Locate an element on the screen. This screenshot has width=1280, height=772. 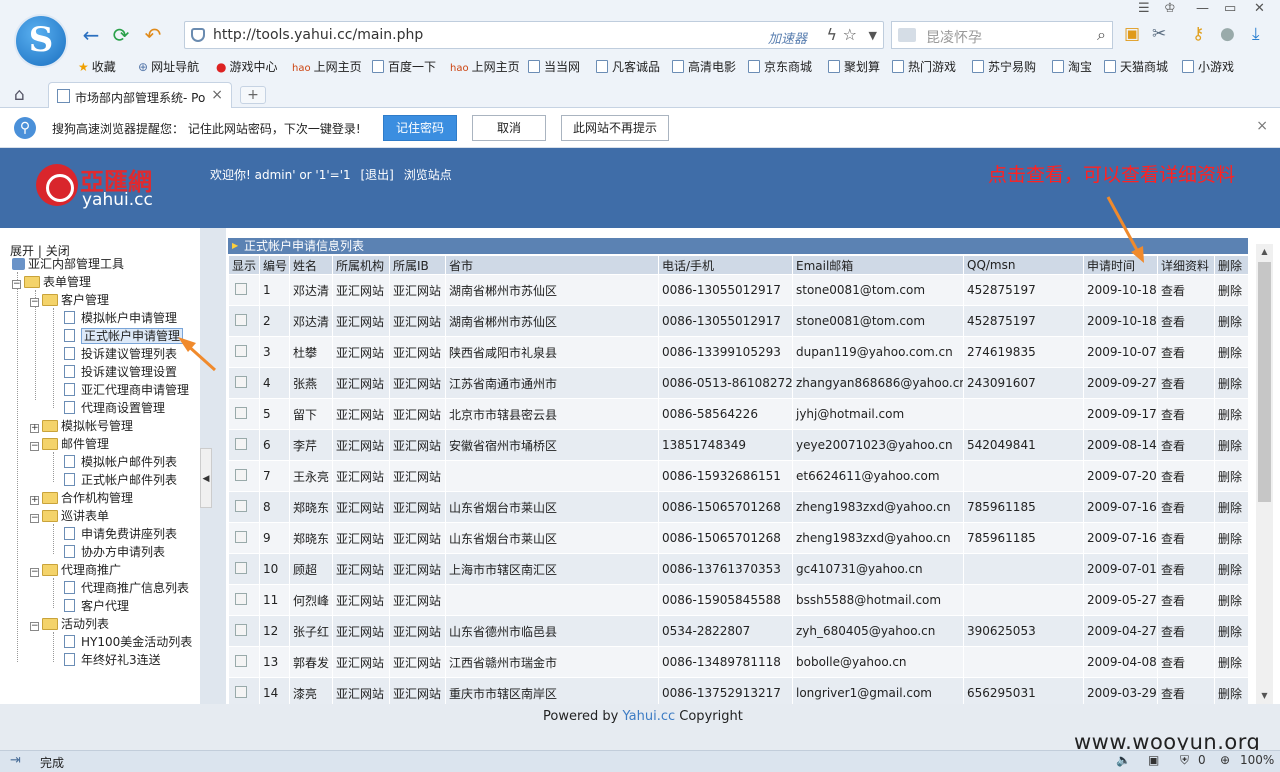
search-box: 昆凌怀孕 ⌕ is located at coordinates (1002, 35).